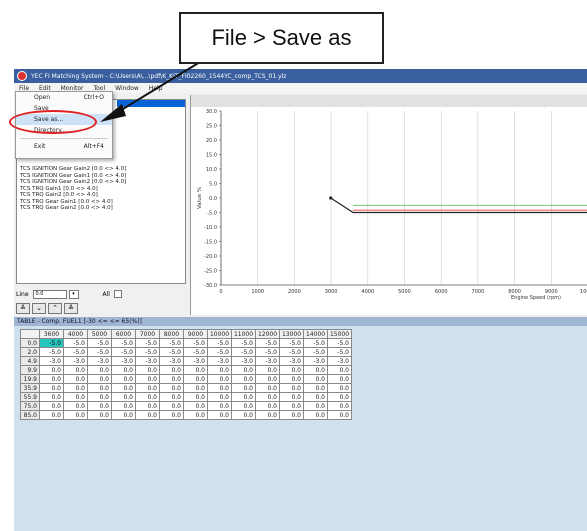 The image size is (587, 531). Describe the element at coordinates (71, 308) in the screenshot. I see `up-double-icon: ≙` at that location.